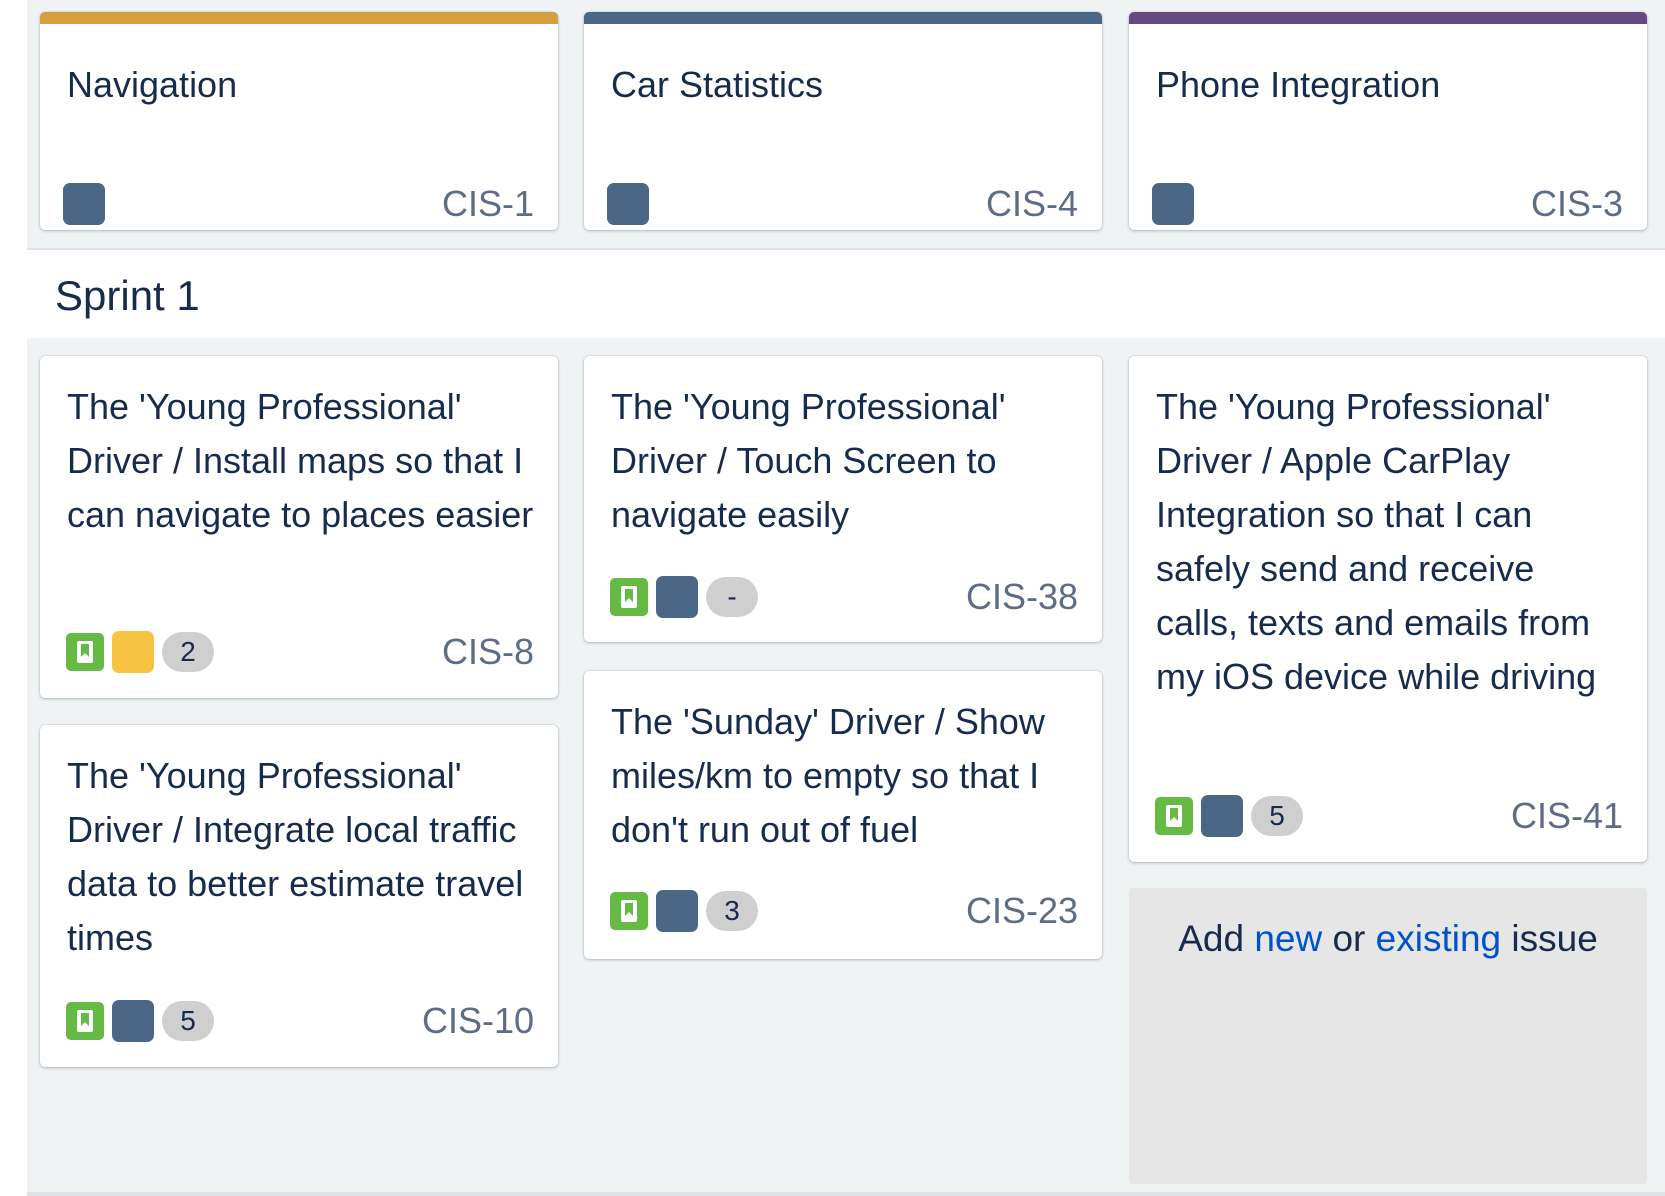 Image resolution: width=1665 pixels, height=1196 pixels. I want to click on issue-key: CIS-8, so click(488, 652).